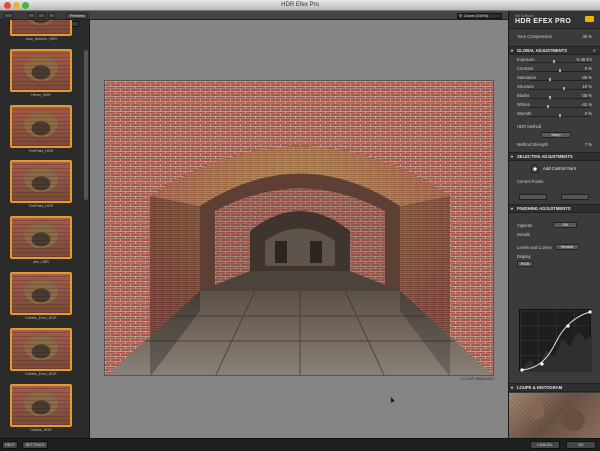 The width and height of the screenshot is (600, 451). What do you see at coordinates (567, 247) in the screenshot?
I see `levels-curves-dropdown: Neutral` at bounding box center [567, 247].